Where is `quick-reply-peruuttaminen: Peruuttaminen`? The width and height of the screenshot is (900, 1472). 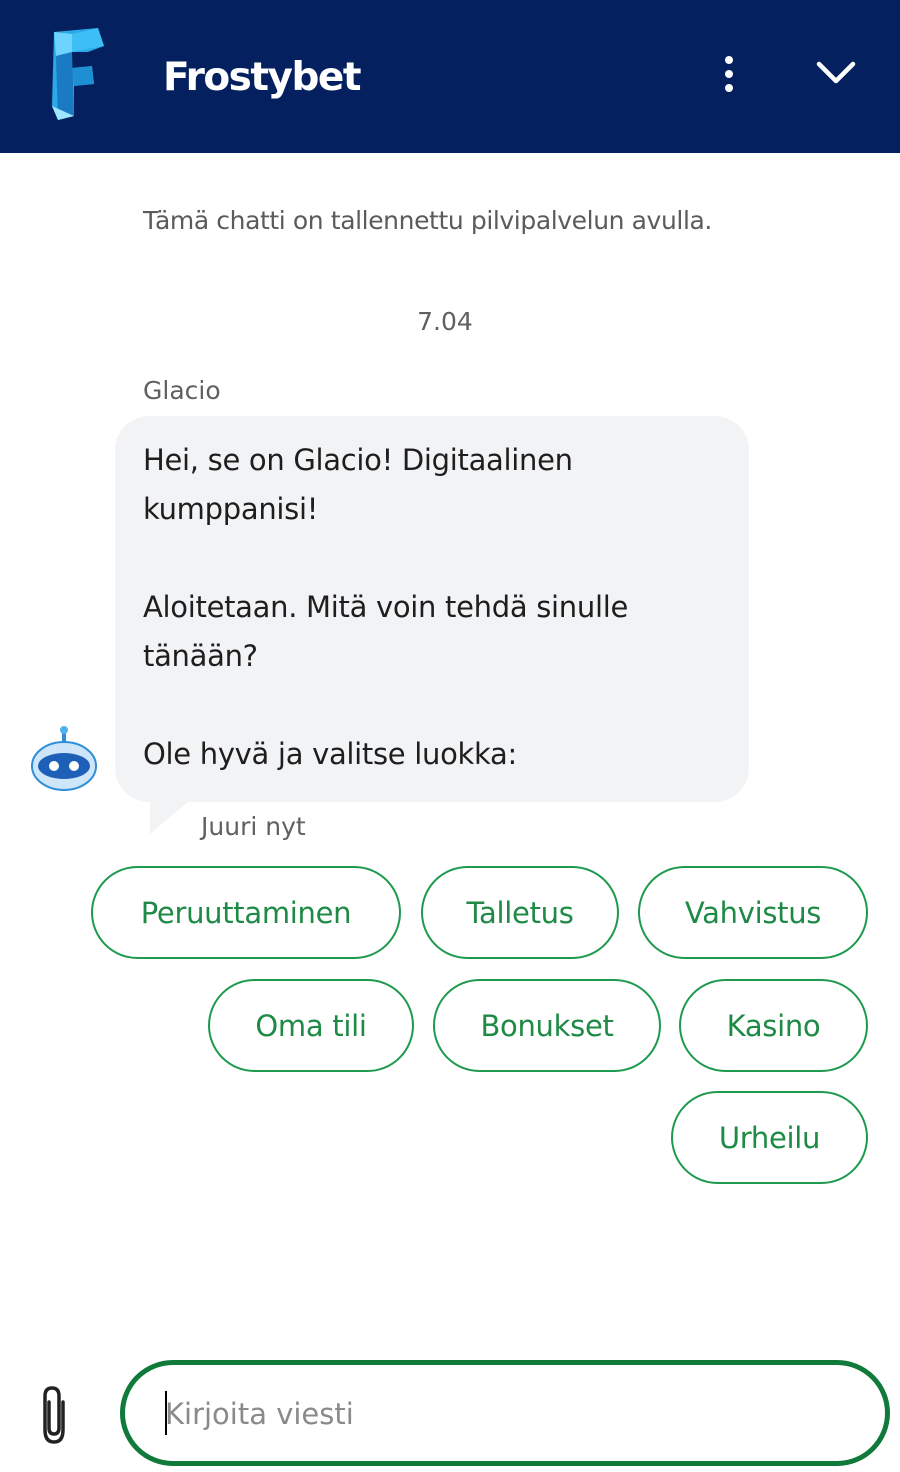 quick-reply-peruuttaminen: Peruuttaminen is located at coordinates (246, 912).